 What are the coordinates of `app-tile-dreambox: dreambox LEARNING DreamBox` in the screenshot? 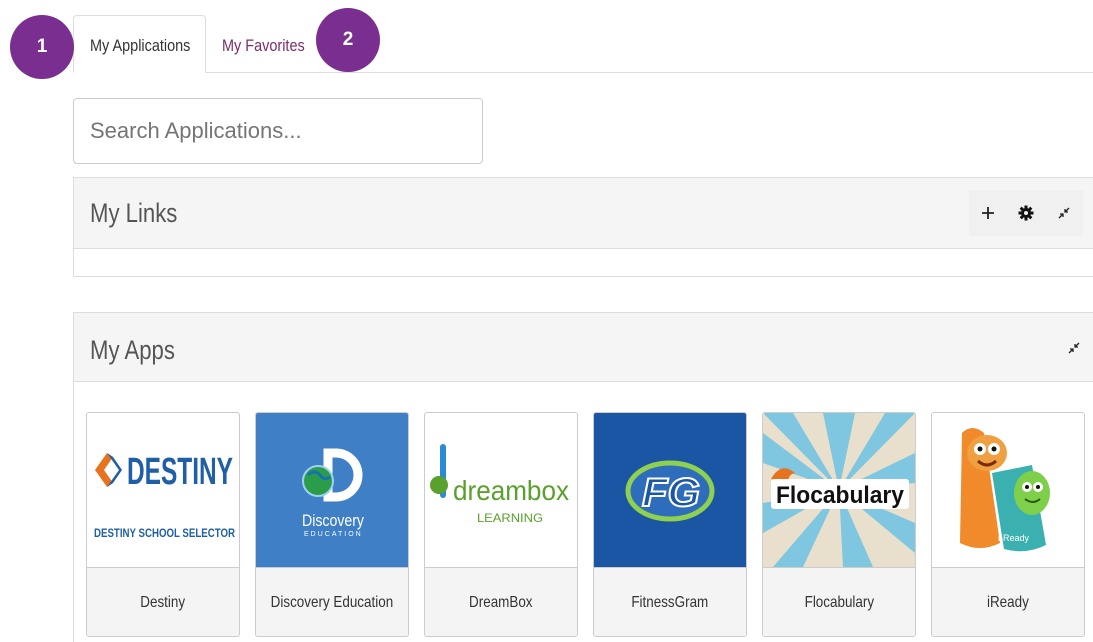 It's located at (501, 524).